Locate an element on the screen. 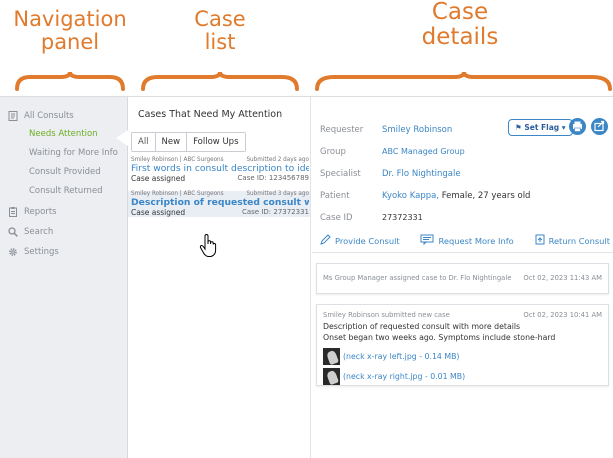  field-case-id: Case ID 27372331 is located at coordinates (371, 218).